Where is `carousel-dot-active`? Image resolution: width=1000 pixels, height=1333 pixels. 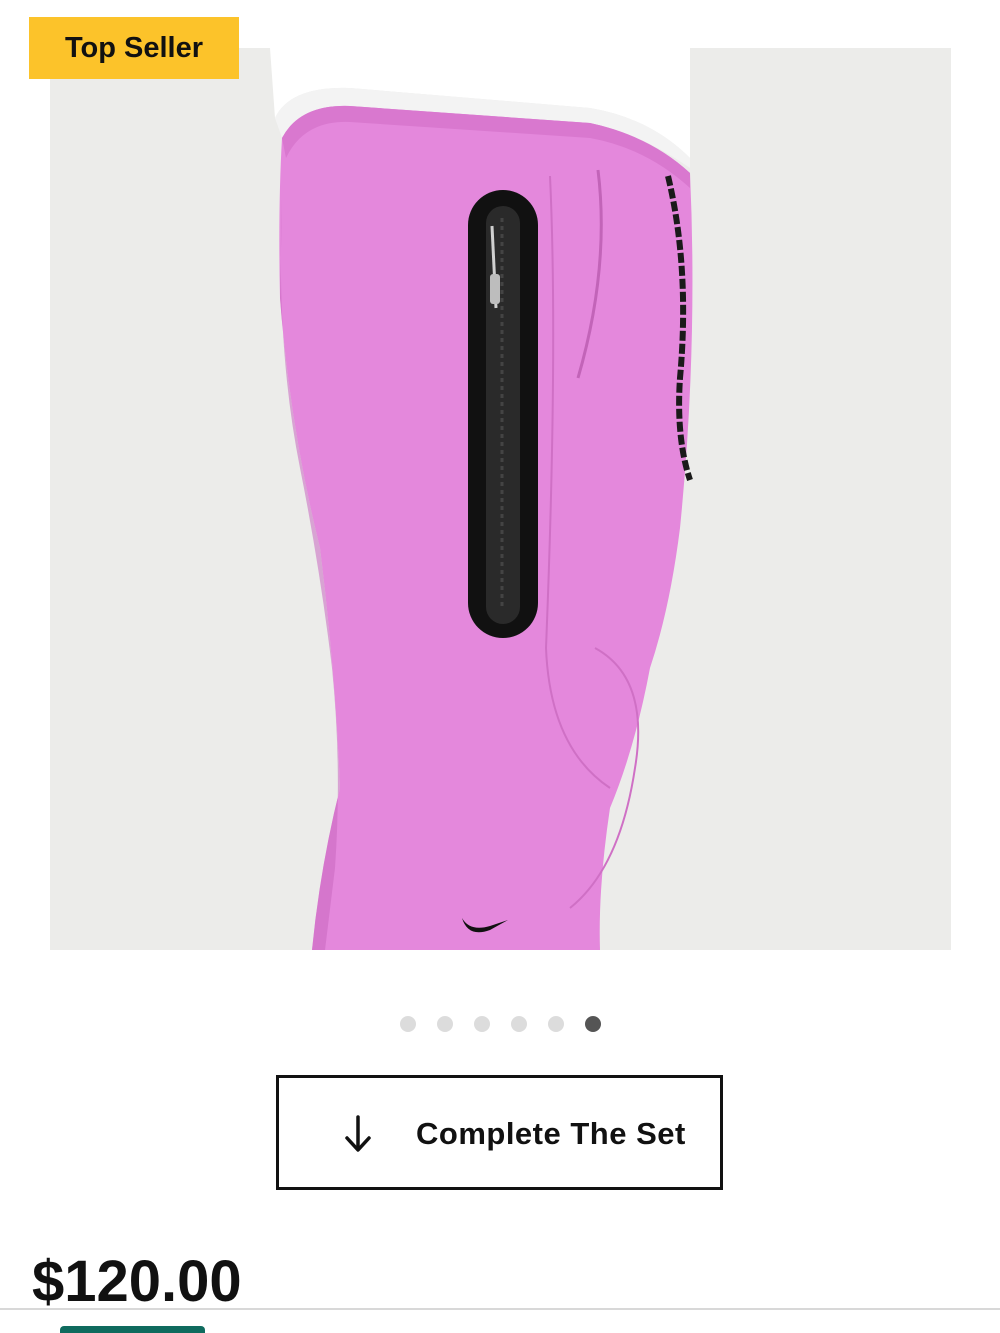 carousel-dot-active is located at coordinates (592, 1024).